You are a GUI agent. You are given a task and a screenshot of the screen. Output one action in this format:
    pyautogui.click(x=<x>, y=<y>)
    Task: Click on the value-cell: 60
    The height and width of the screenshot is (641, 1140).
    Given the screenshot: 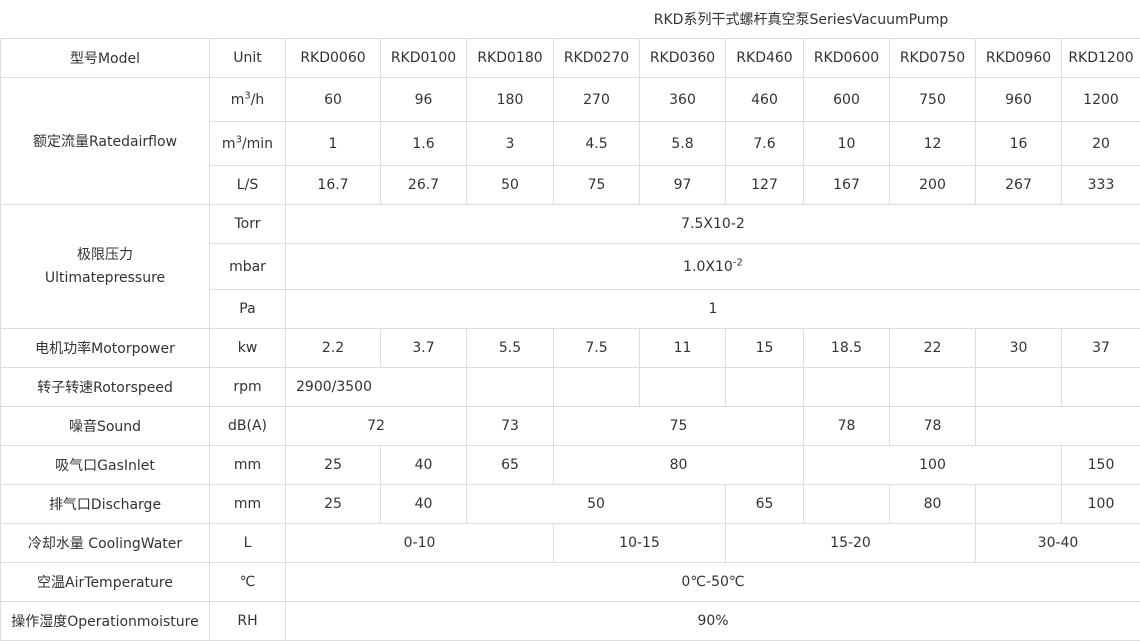 What is the action you would take?
    pyautogui.click(x=333, y=100)
    